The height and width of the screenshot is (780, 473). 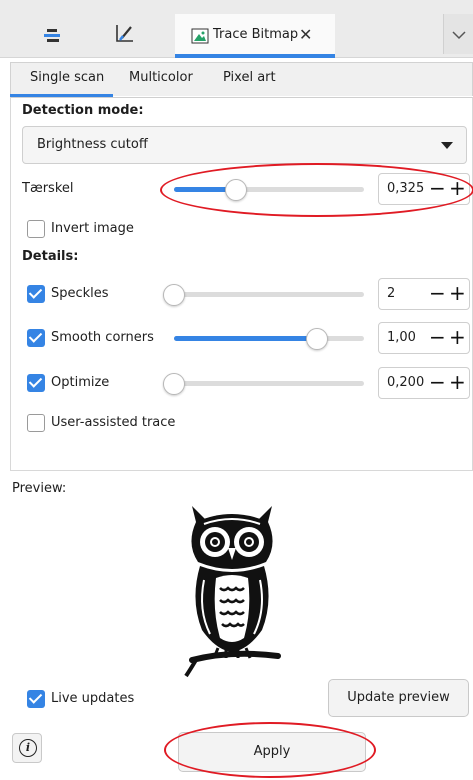 What do you see at coordinates (437, 382) in the screenshot?
I see `optimize-decrease-button: −` at bounding box center [437, 382].